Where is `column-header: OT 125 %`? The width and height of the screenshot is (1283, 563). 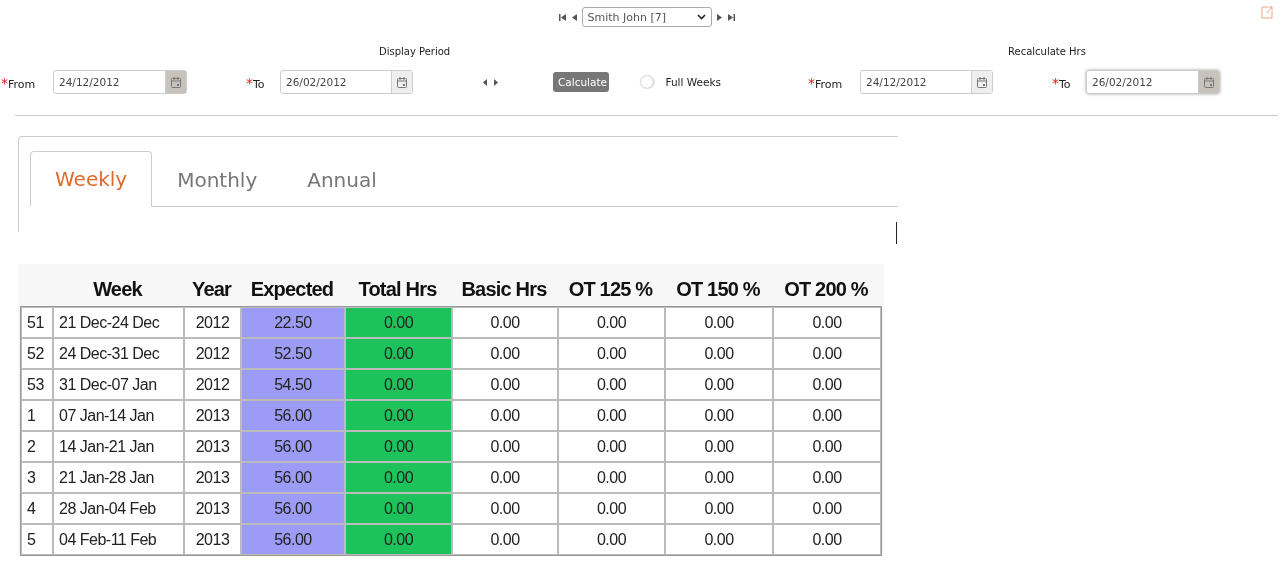 column-header: OT 125 % is located at coordinates (610, 290).